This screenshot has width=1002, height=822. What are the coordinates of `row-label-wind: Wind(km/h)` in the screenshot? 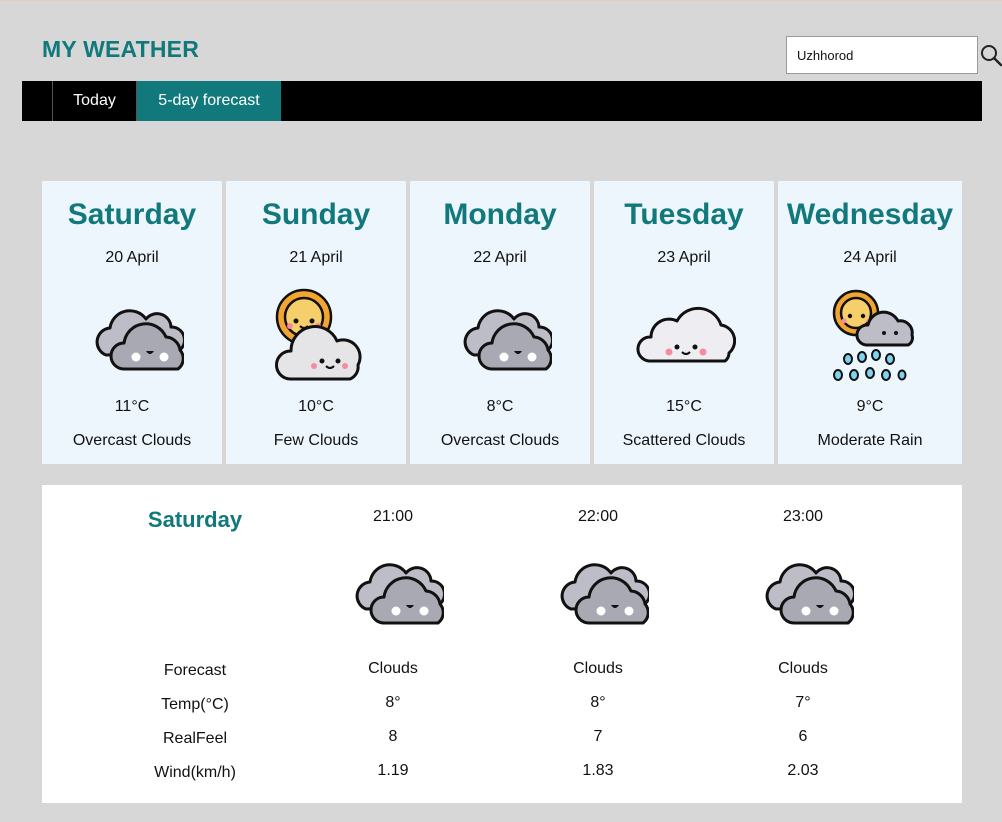 It's located at (195, 772).